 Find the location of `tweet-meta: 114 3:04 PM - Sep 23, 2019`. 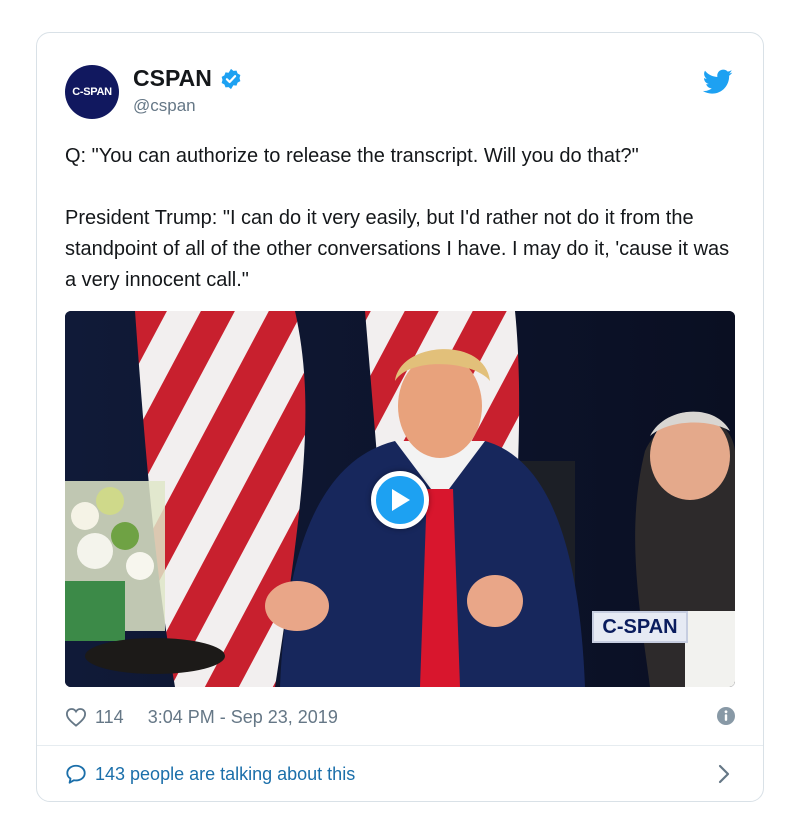

tweet-meta: 114 3:04 PM - Sep 23, 2019 is located at coordinates (400, 717).